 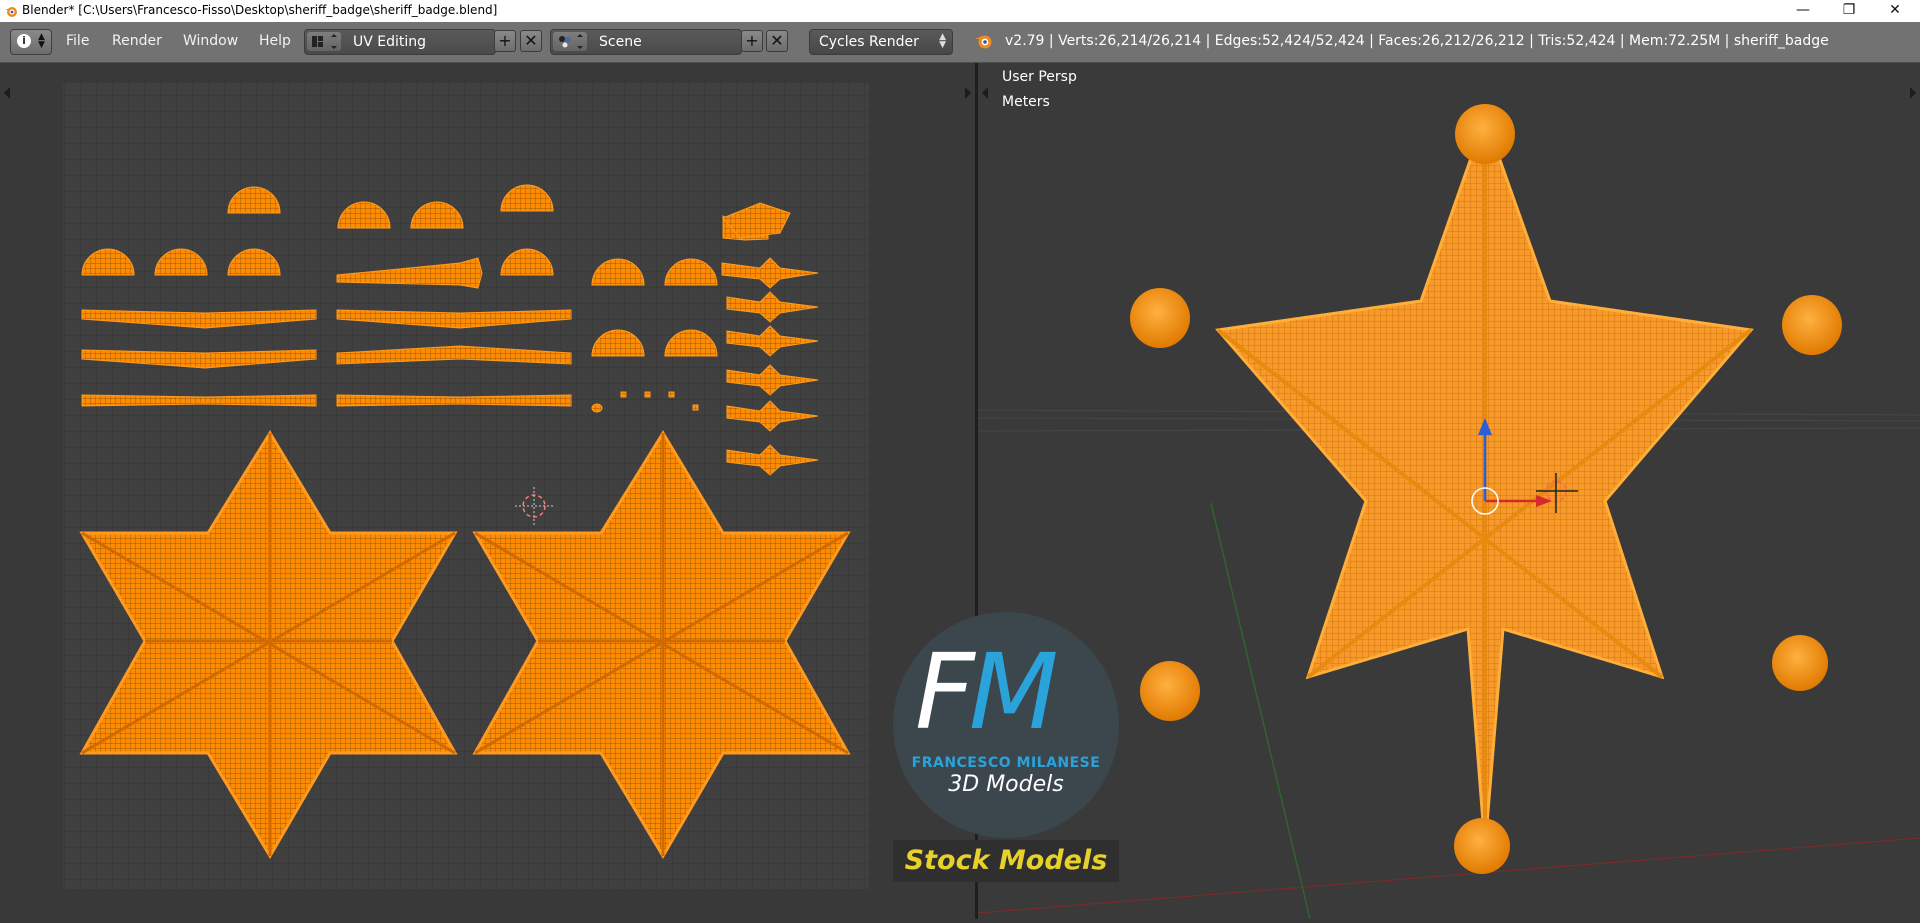 I want to click on screen-layout-name: UV Editing, so click(x=390, y=42).